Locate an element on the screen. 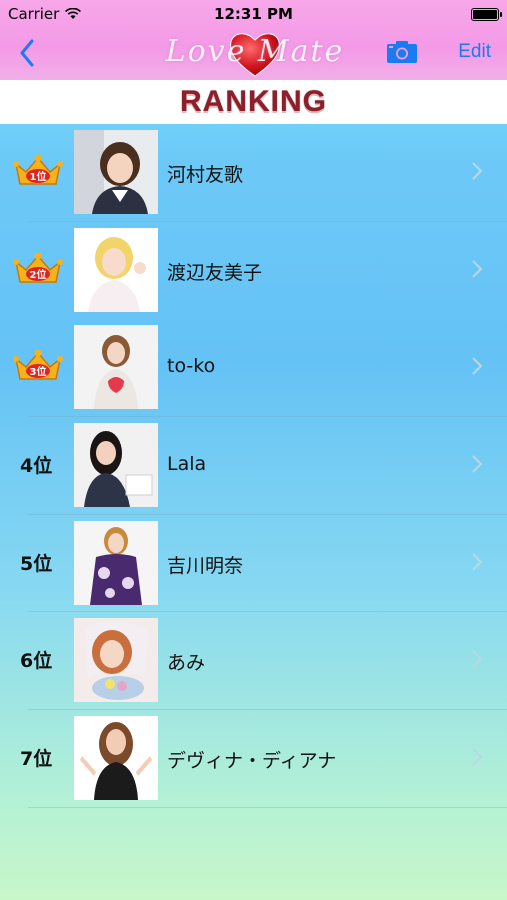 This screenshot has width=507, height=900. ranking-title-bar: RANKING is located at coordinates (253, 102).